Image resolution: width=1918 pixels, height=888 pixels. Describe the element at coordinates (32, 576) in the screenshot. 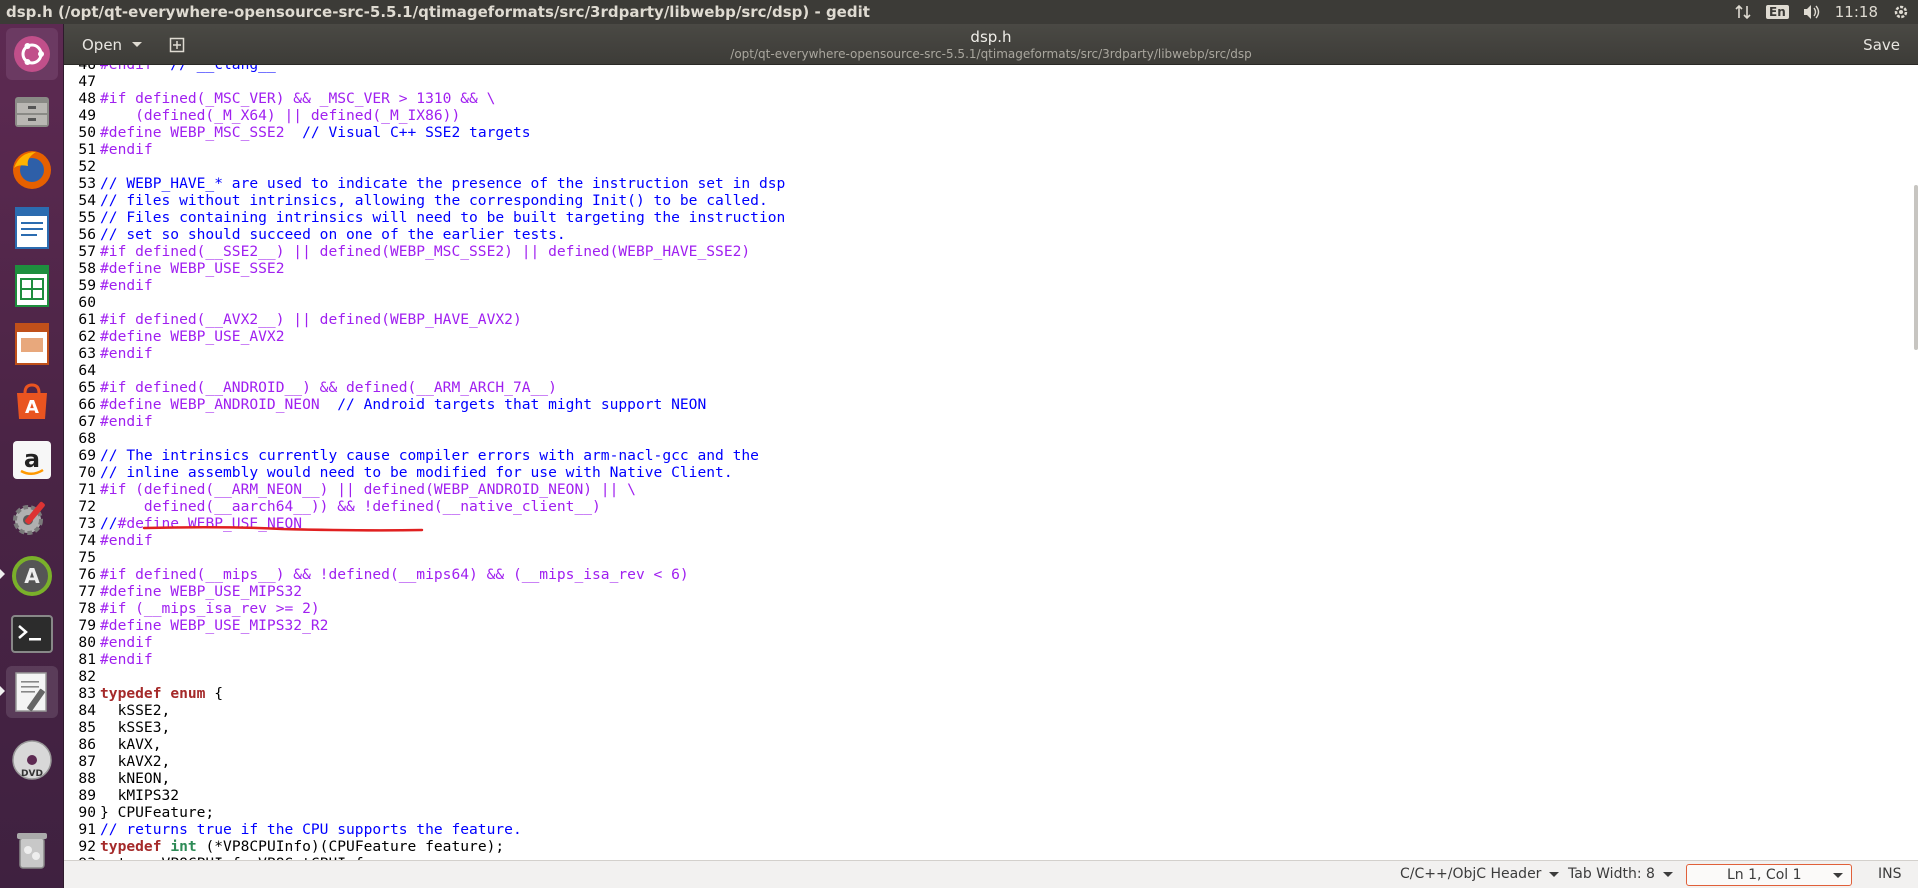

I see `updater-icon: A` at that location.